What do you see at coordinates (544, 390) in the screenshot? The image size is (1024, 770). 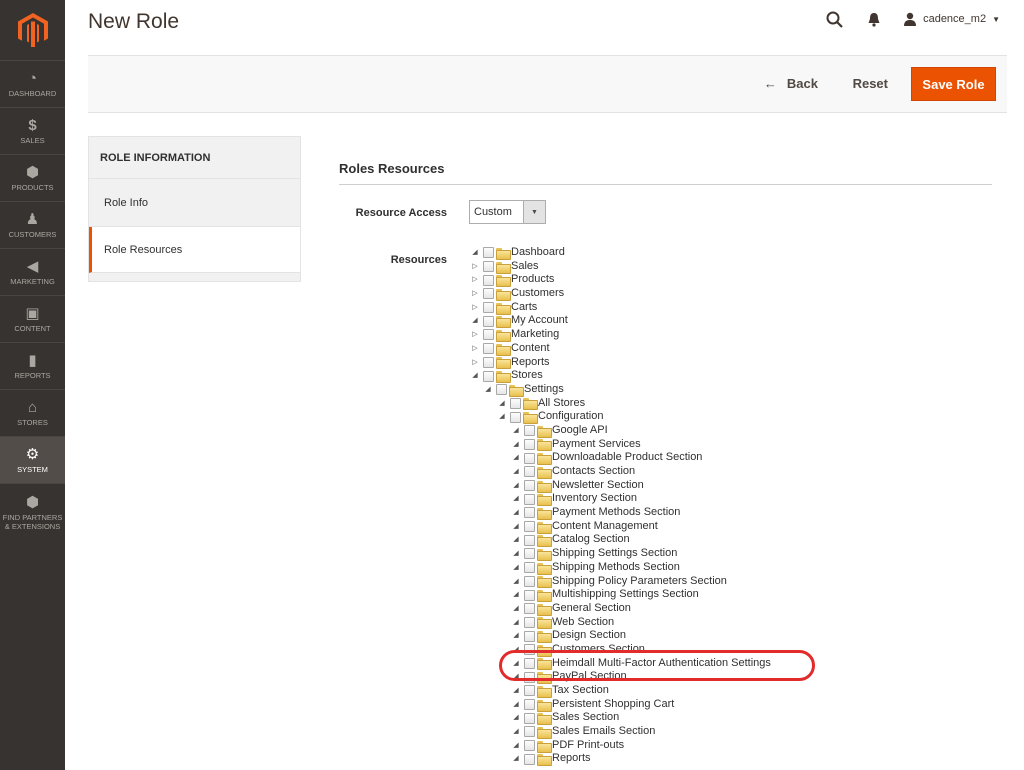 I see `tree-node-label: Settings` at bounding box center [544, 390].